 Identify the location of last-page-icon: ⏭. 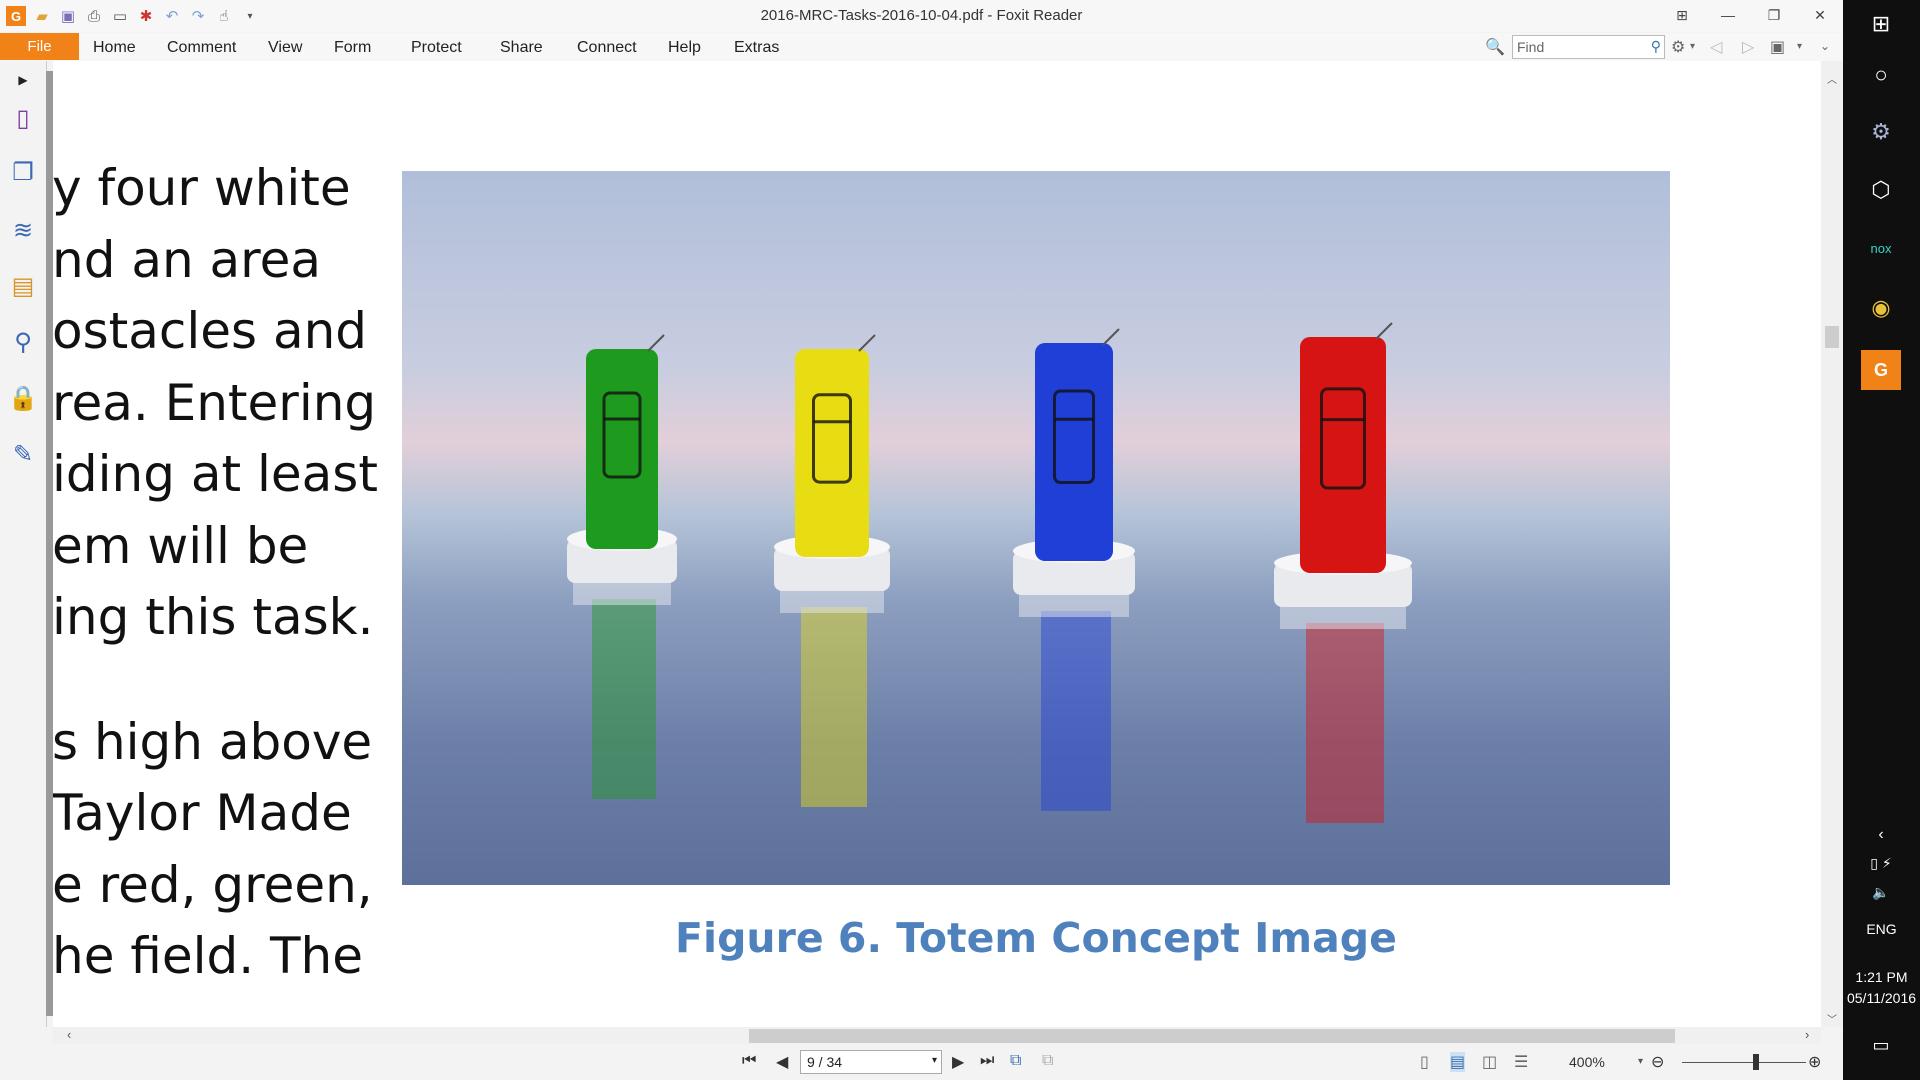
(987, 1061).